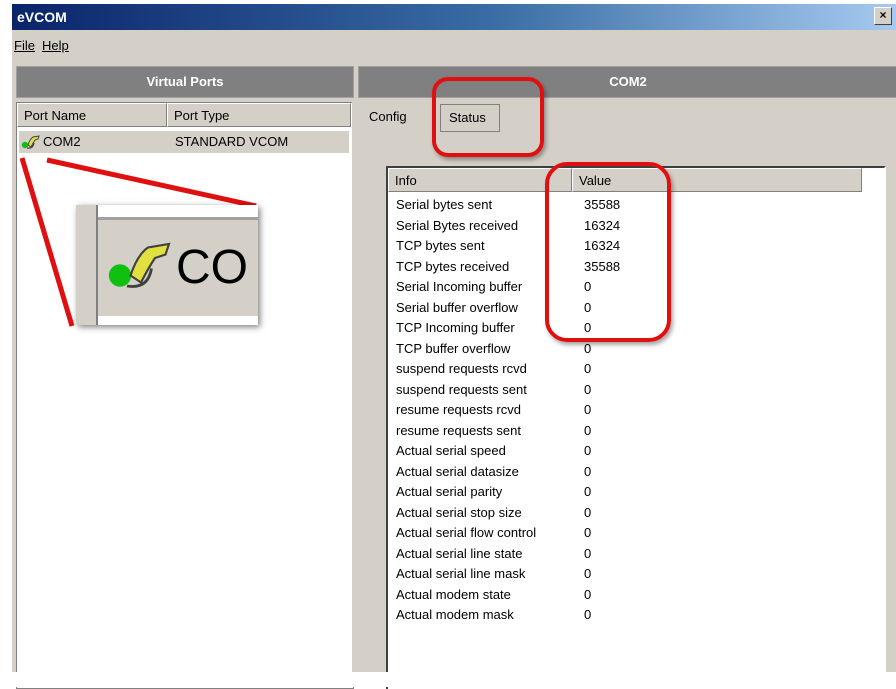 This screenshot has width=896, height=689. What do you see at coordinates (139, 265) in the screenshot?
I see `serial-port-icon` at bounding box center [139, 265].